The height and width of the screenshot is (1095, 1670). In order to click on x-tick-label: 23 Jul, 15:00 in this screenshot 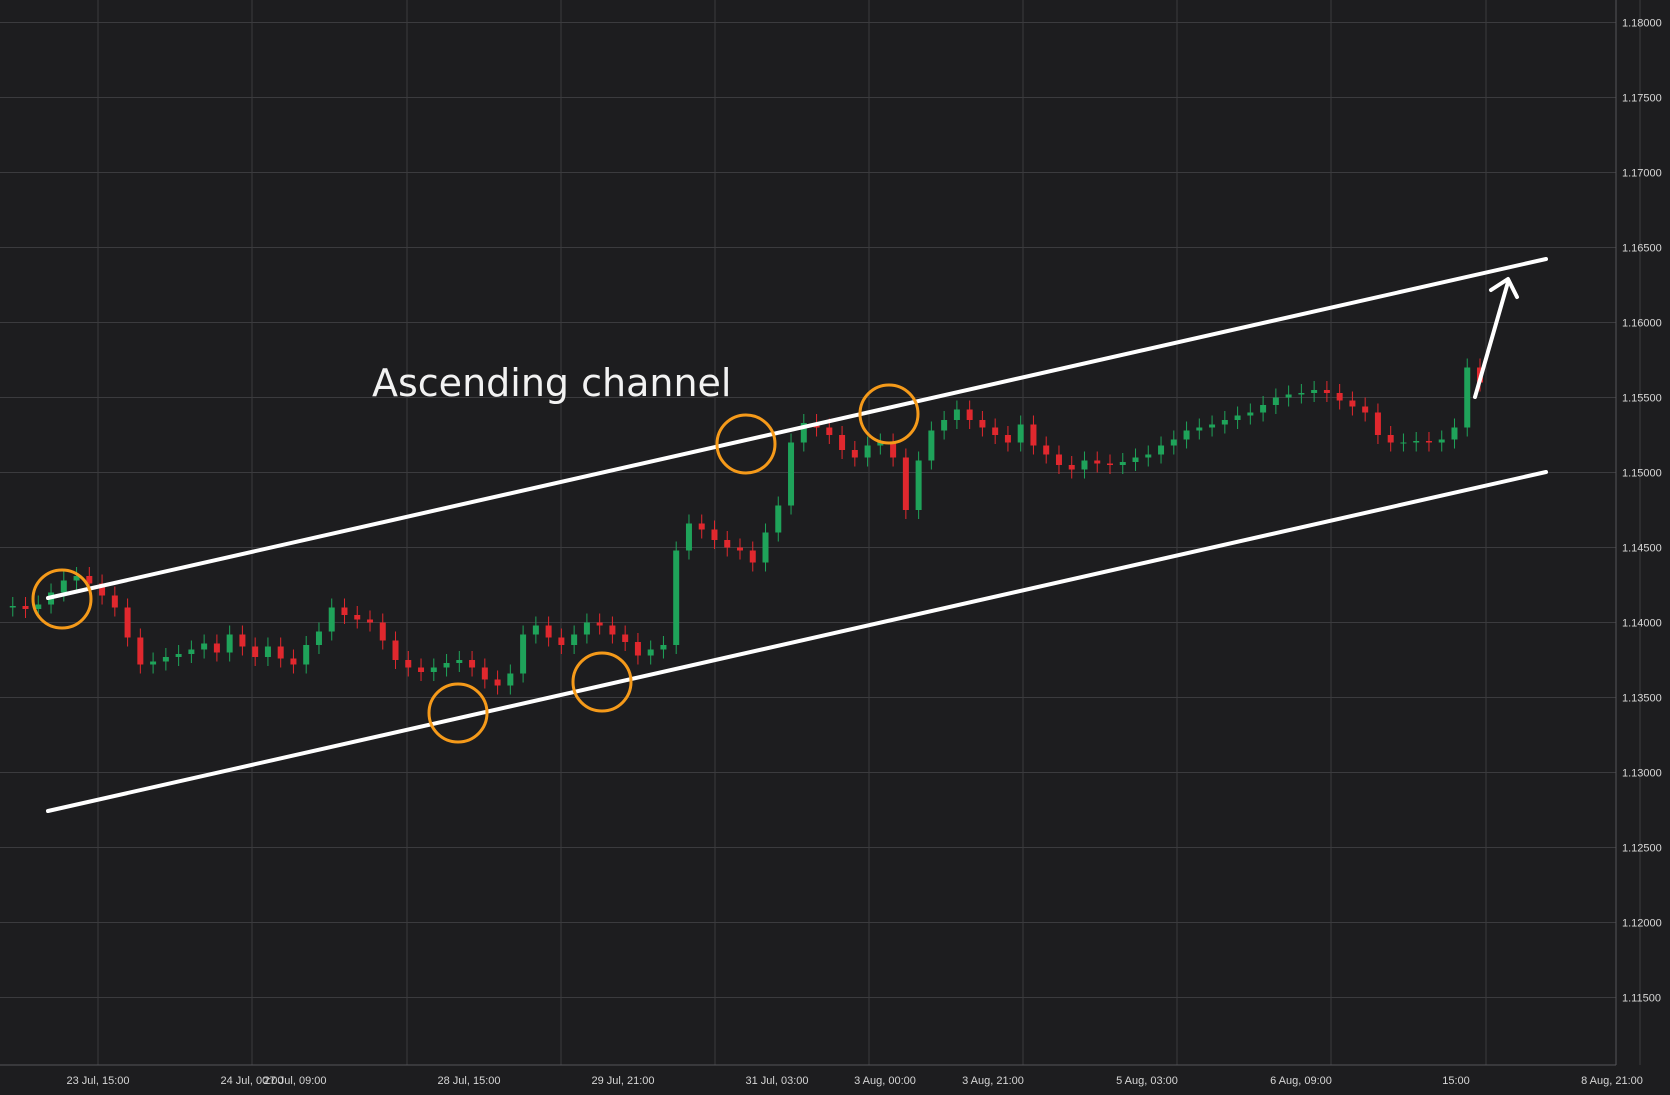, I will do `click(98, 1081)`.